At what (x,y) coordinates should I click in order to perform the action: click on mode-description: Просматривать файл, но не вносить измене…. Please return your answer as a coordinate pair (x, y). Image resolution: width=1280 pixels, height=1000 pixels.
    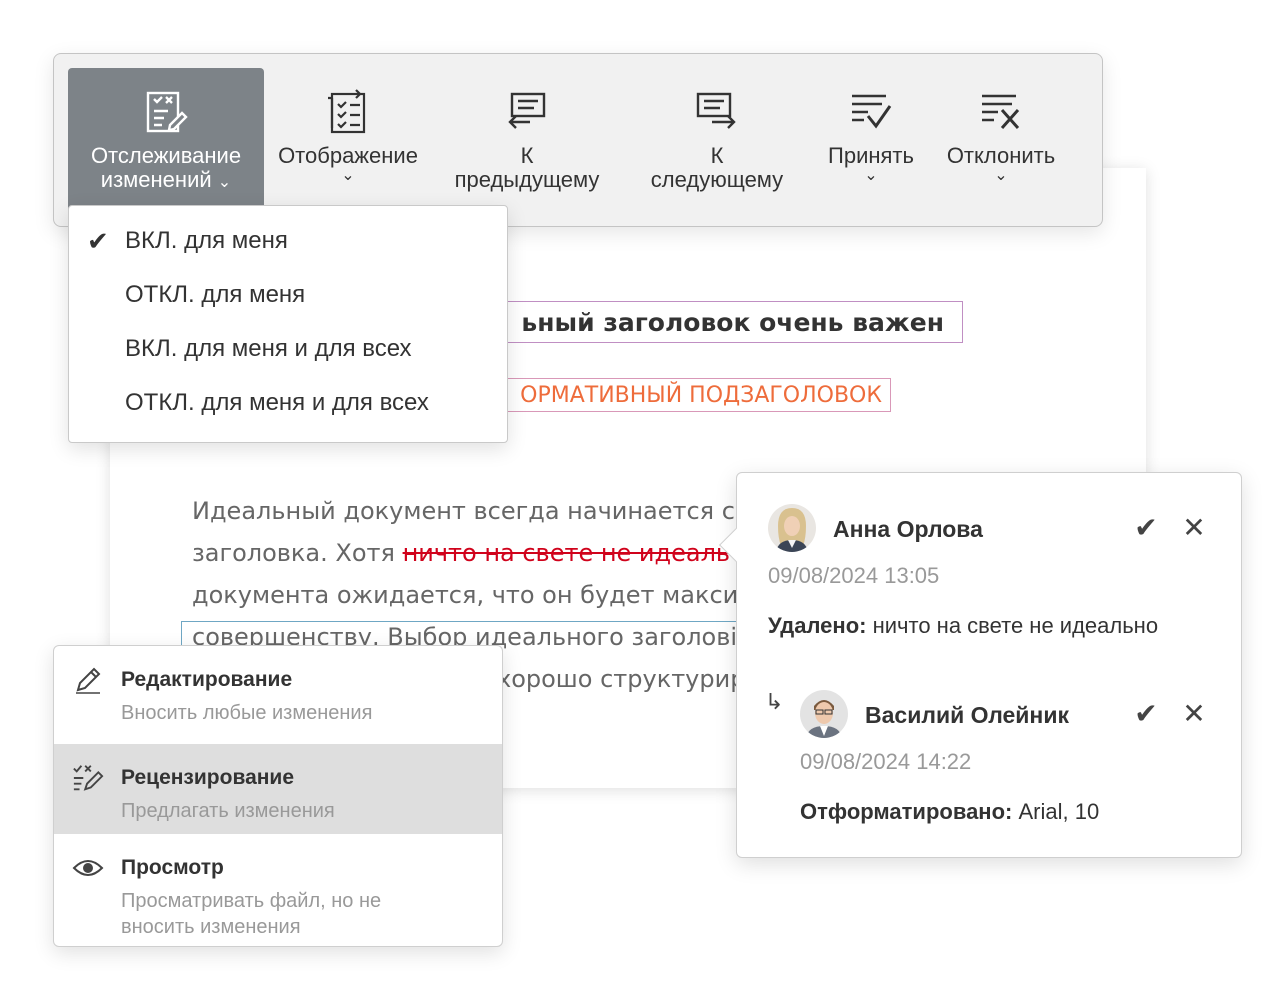
    Looking at the image, I should click on (311, 914).